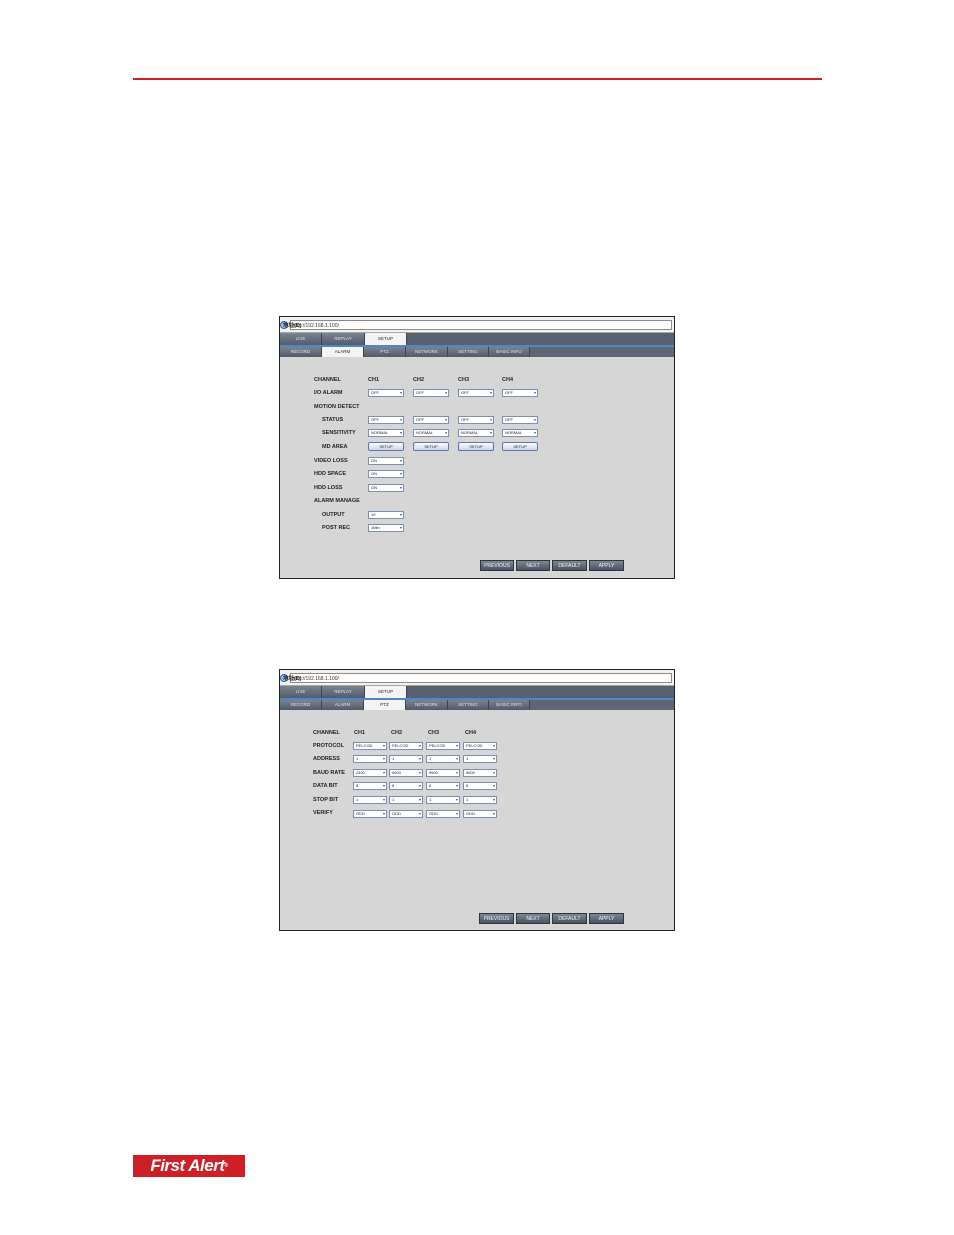  I want to click on baud-rate-ch2-select: 9600 ▾, so click(406, 773).